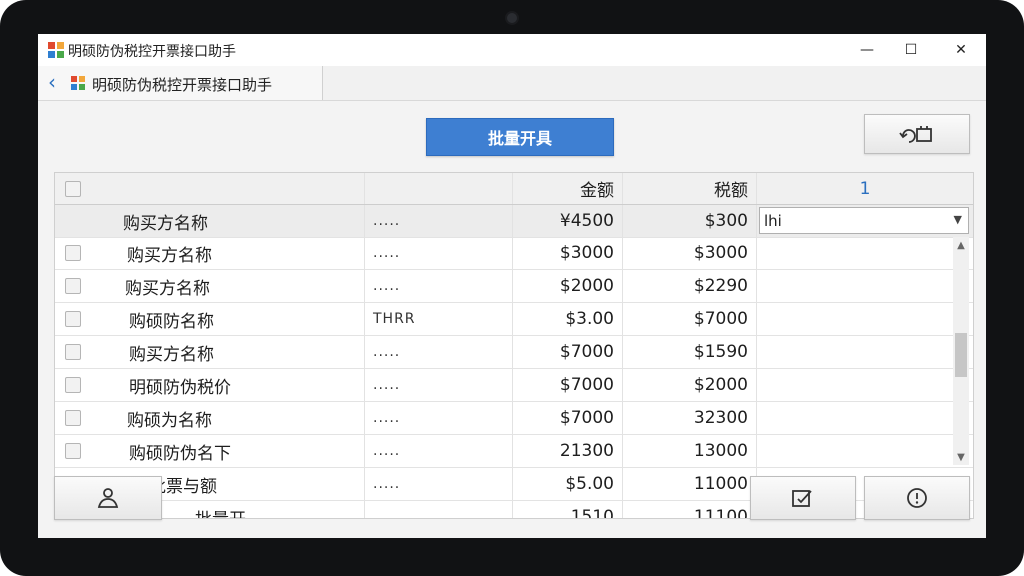 This screenshot has width=1024, height=576. I want to click on table-row: 购买方名称..... $2000 $2290, so click(514, 286).